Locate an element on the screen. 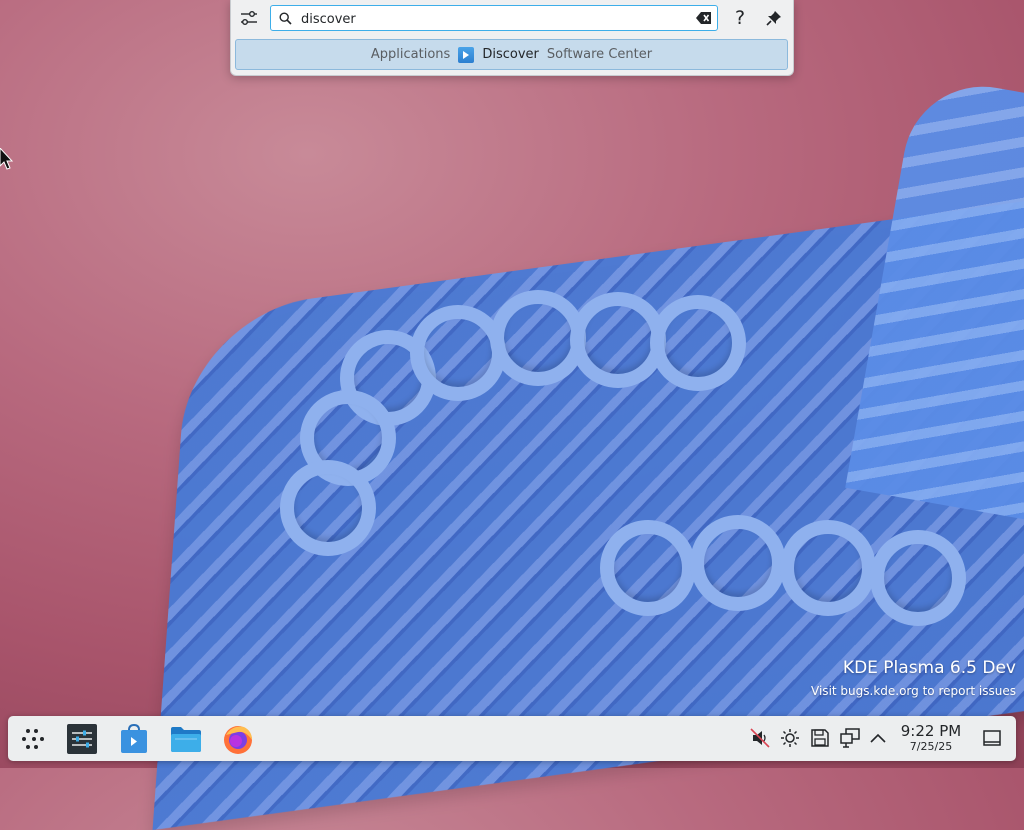 The height and width of the screenshot is (830, 1024). show-desktop-icon is located at coordinates (992, 738).